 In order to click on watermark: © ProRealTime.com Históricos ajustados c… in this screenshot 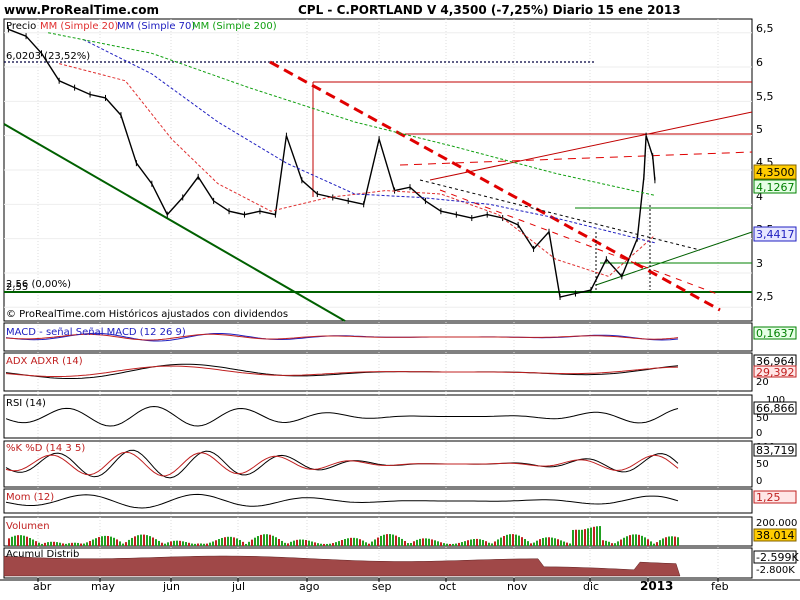, I will do `click(147, 314)`.